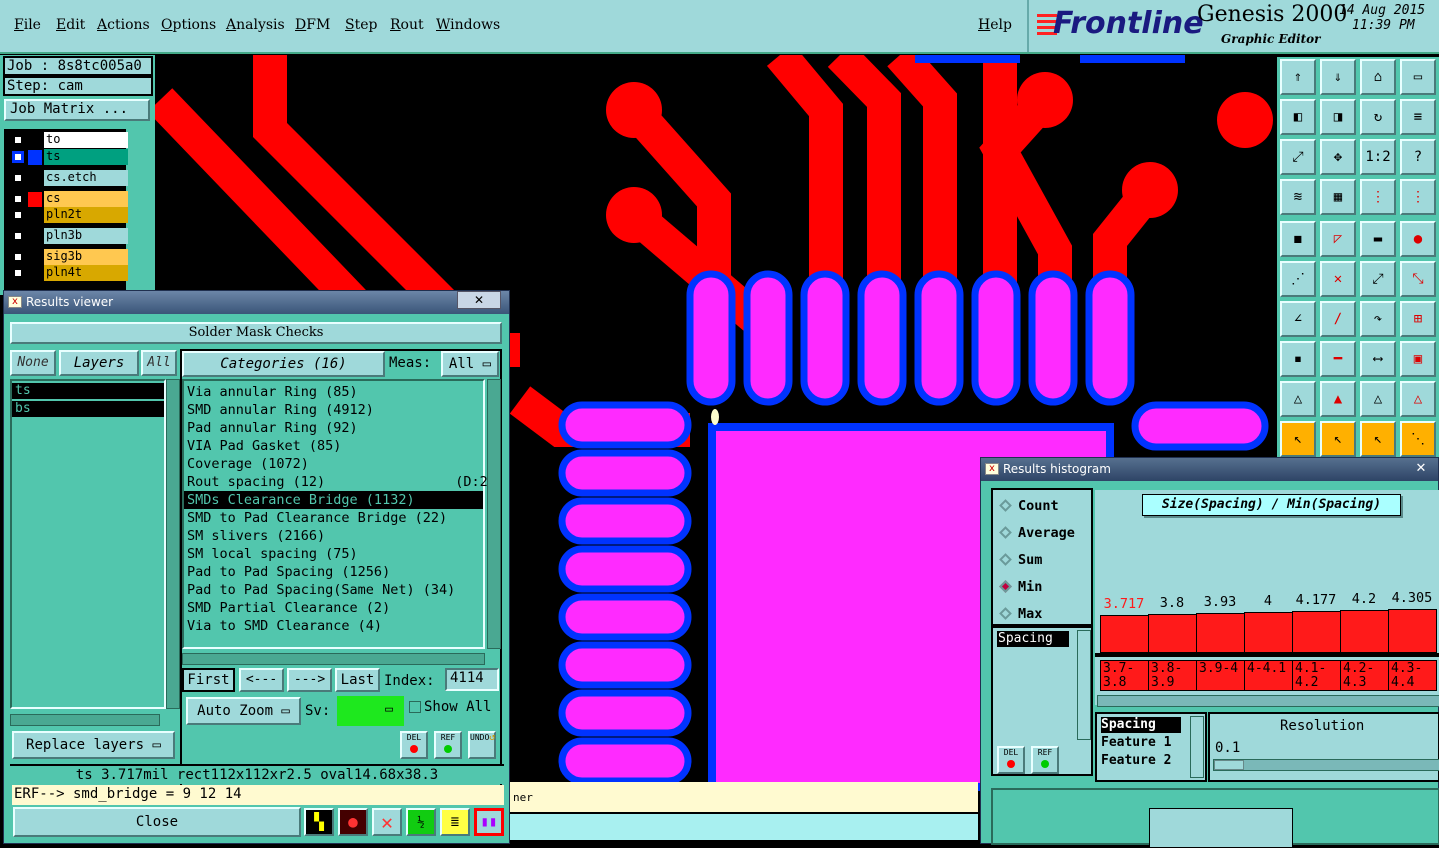  I want to click on list-item: Spacing, so click(1033, 639).